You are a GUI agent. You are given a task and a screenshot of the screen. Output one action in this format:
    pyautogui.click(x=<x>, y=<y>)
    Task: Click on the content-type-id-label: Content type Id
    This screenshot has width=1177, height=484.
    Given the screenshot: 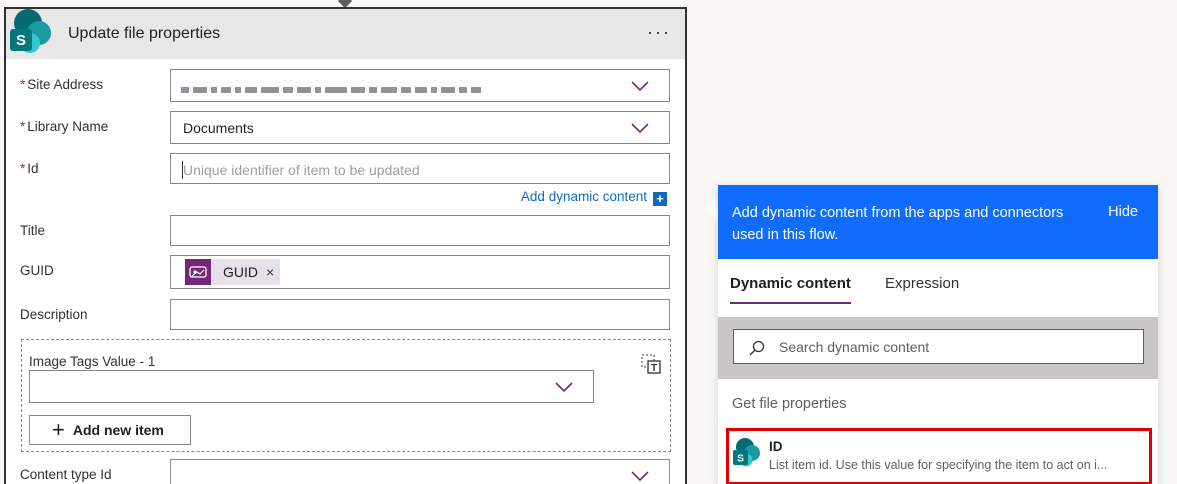 What is the action you would take?
    pyautogui.click(x=66, y=474)
    